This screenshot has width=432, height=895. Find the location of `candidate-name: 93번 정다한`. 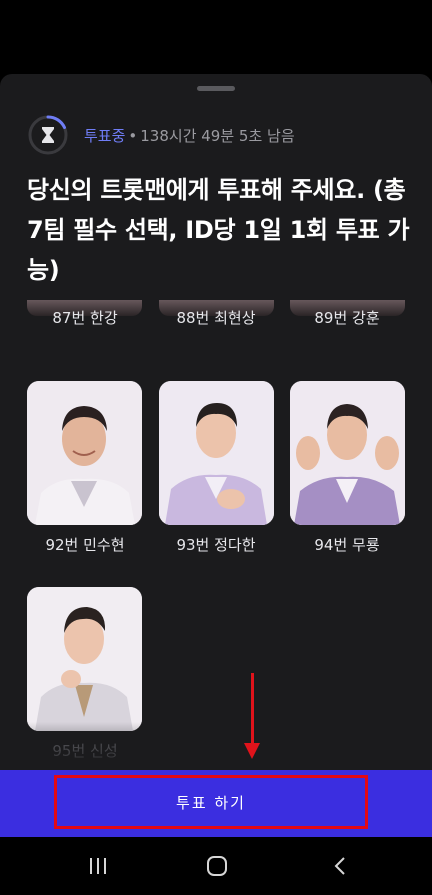

candidate-name: 93번 정다한 is located at coordinates (216, 545).